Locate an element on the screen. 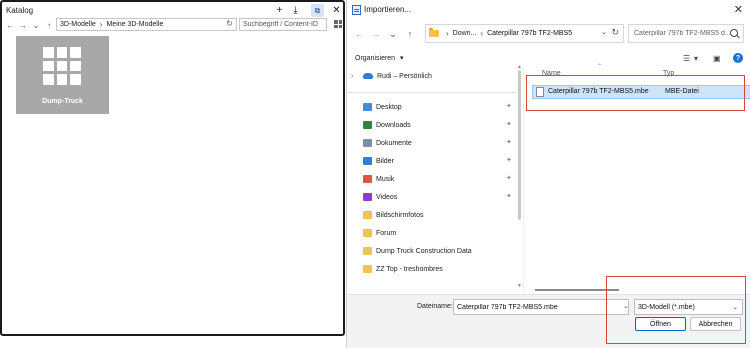  nav-item: Downloads ✦ is located at coordinates (437, 125).